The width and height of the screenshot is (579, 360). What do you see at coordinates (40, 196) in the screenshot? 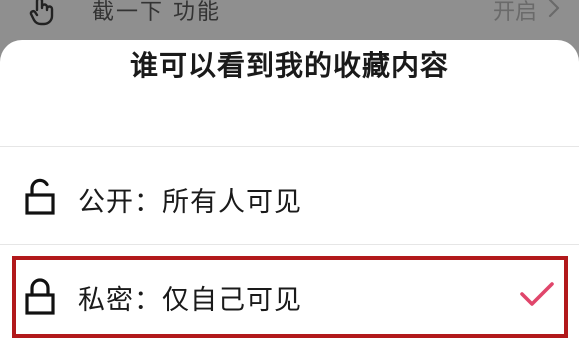
I see `unlocked-padlock-icon` at bounding box center [40, 196].